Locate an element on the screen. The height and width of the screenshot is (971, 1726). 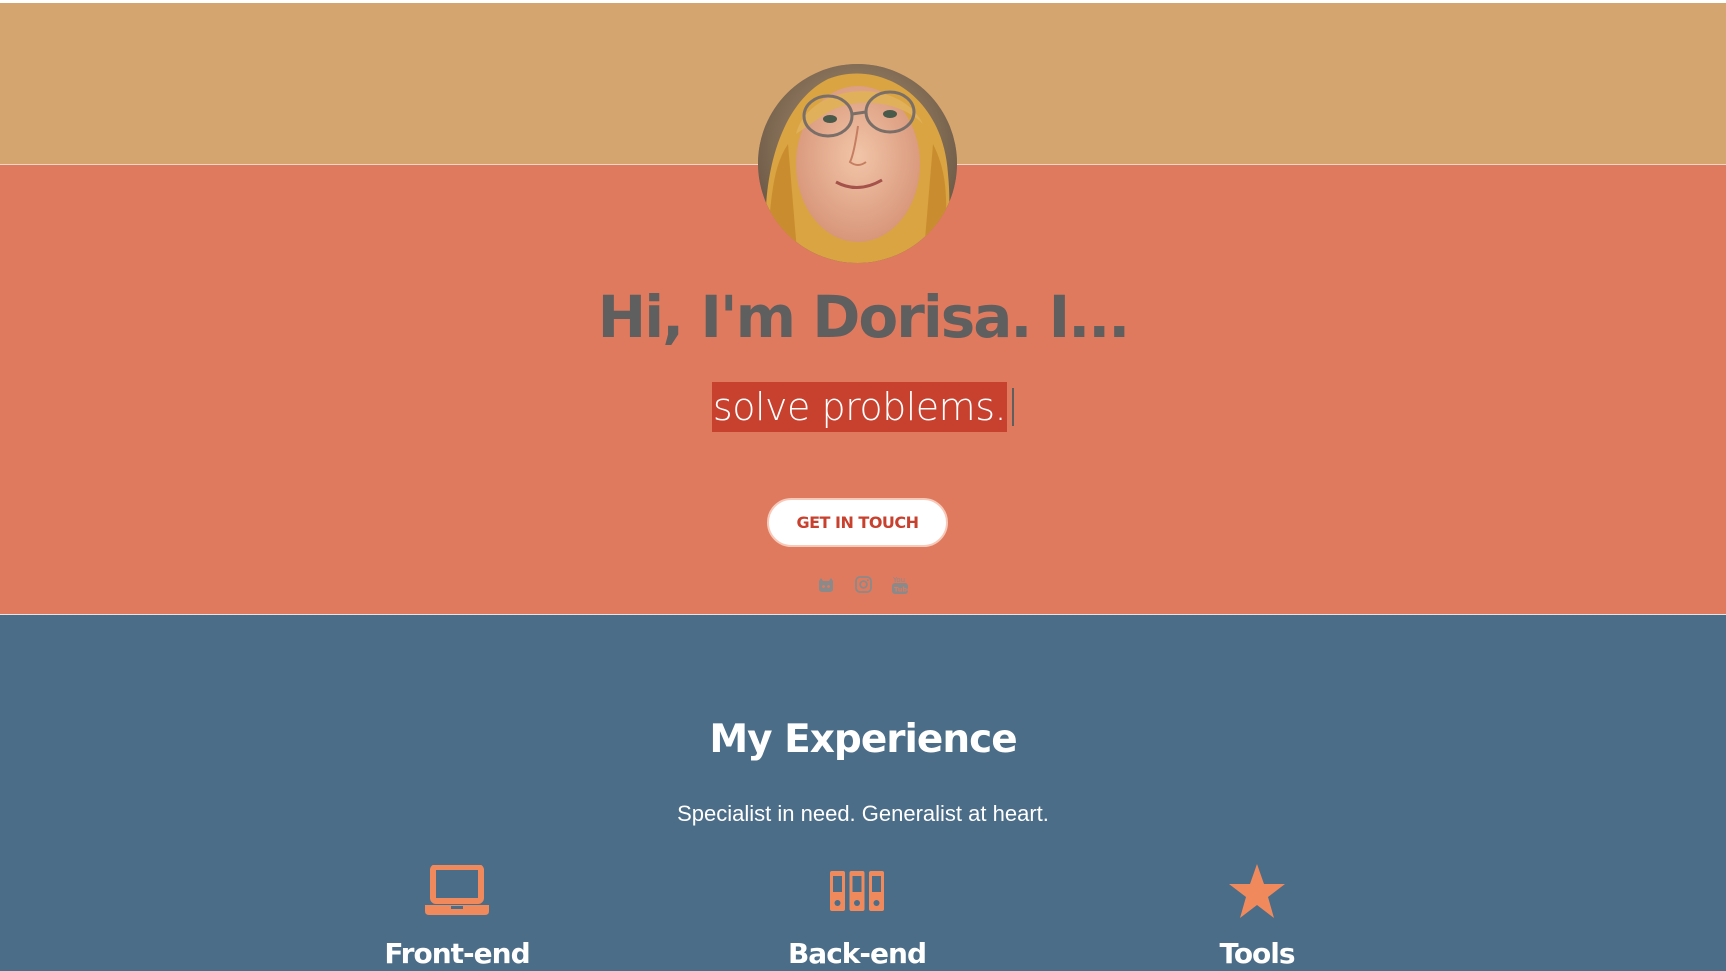
github-icon is located at coordinates (826, 584).